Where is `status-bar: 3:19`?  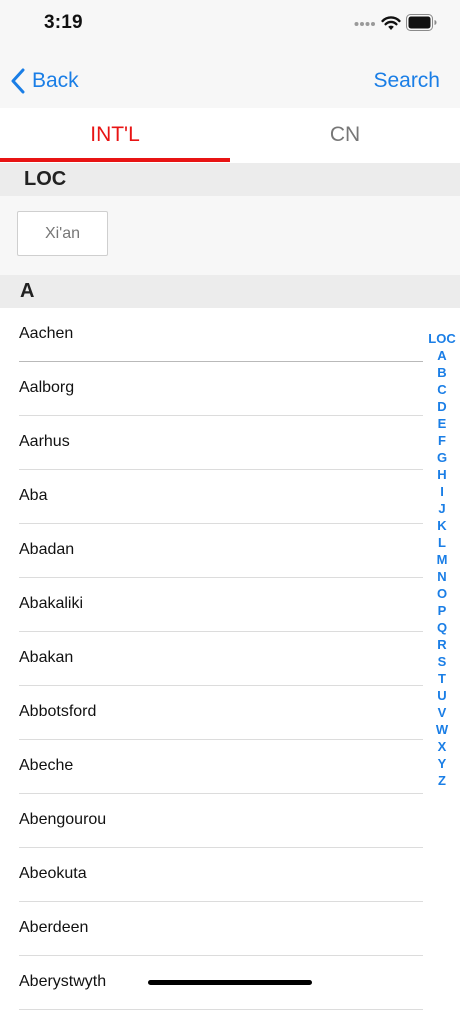 status-bar: 3:19 is located at coordinates (230, 25).